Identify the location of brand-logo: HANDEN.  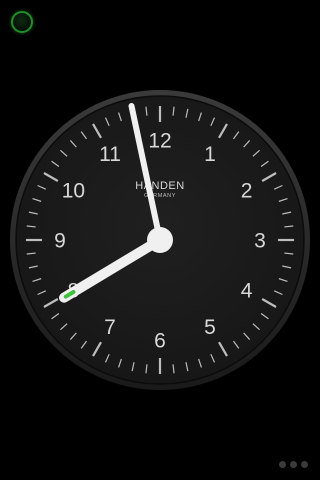
(159, 186).